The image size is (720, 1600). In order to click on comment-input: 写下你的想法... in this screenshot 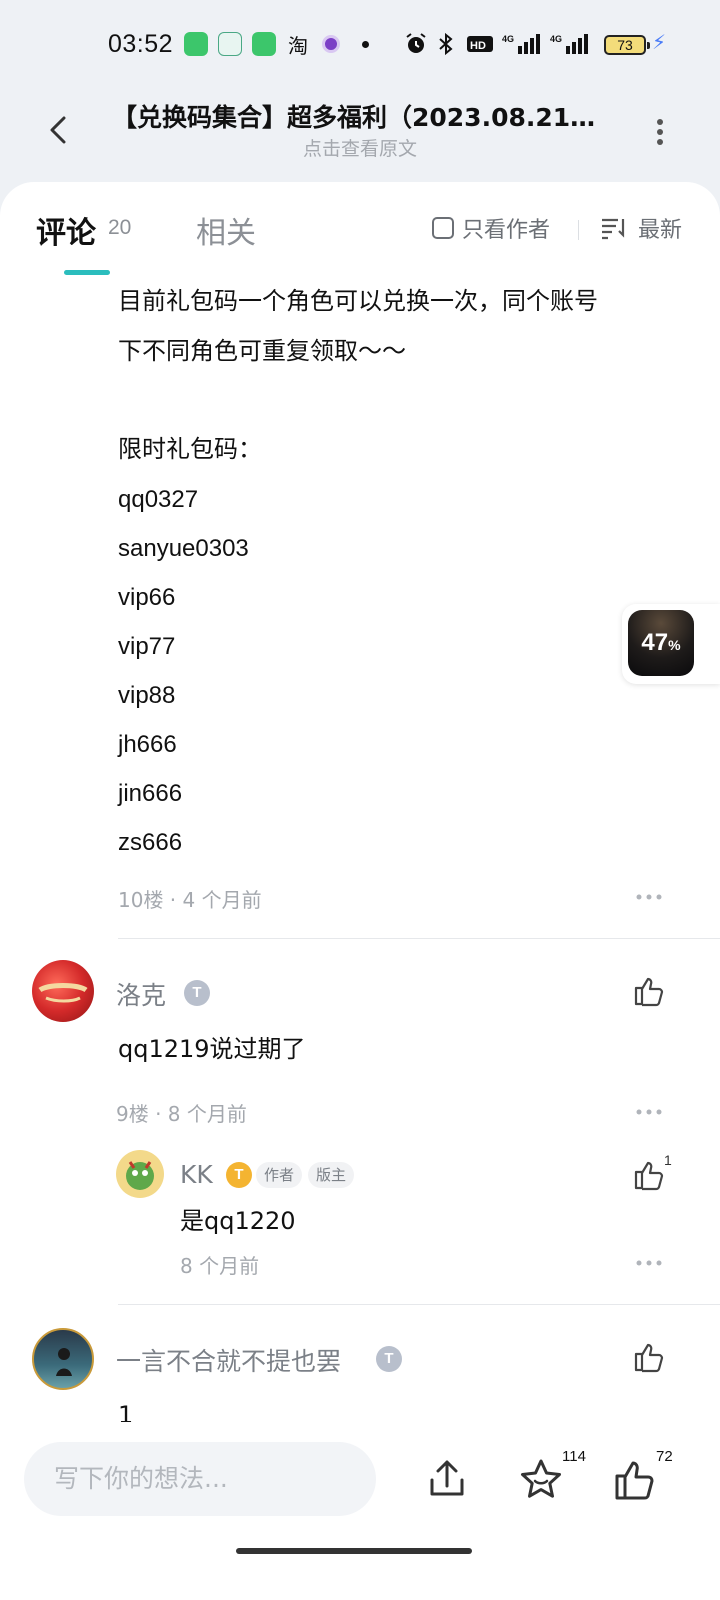, I will do `click(200, 1479)`.